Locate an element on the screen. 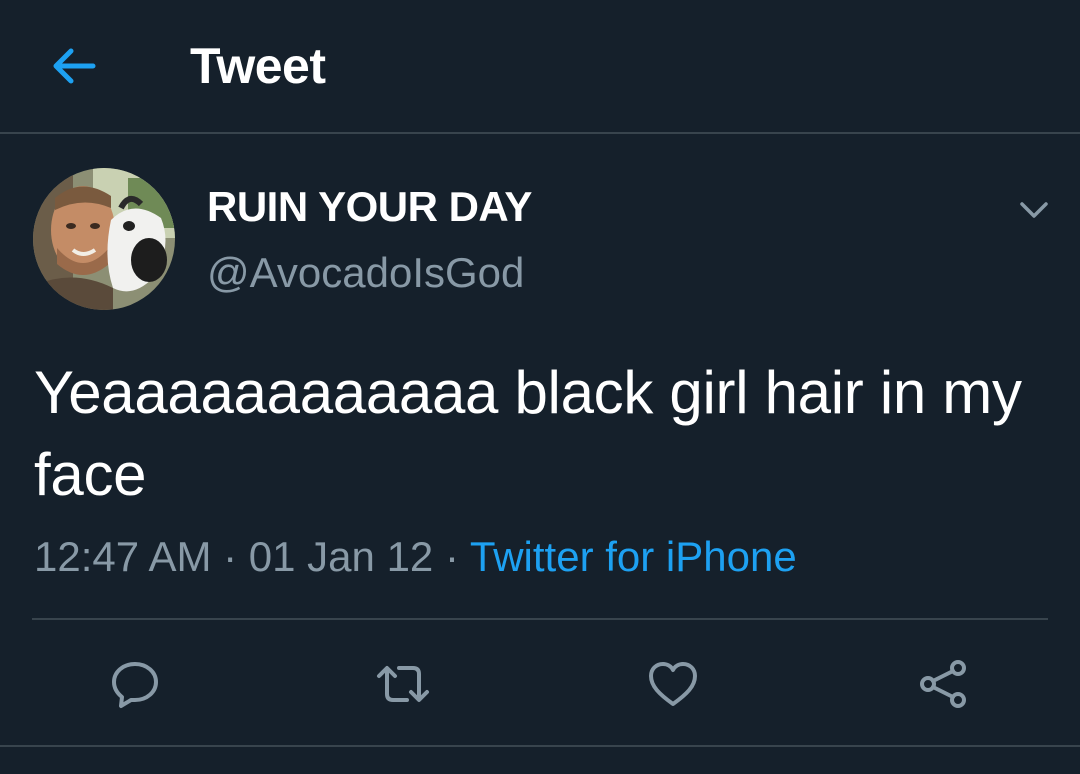  reply-icon is located at coordinates (135, 685).